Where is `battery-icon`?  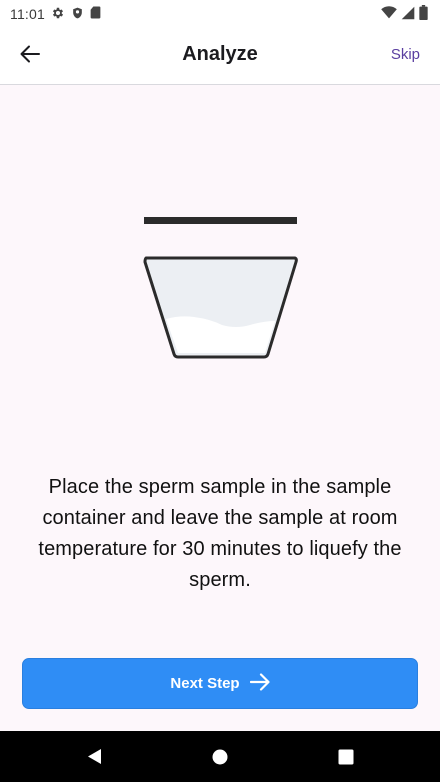
battery-icon is located at coordinates (423, 14).